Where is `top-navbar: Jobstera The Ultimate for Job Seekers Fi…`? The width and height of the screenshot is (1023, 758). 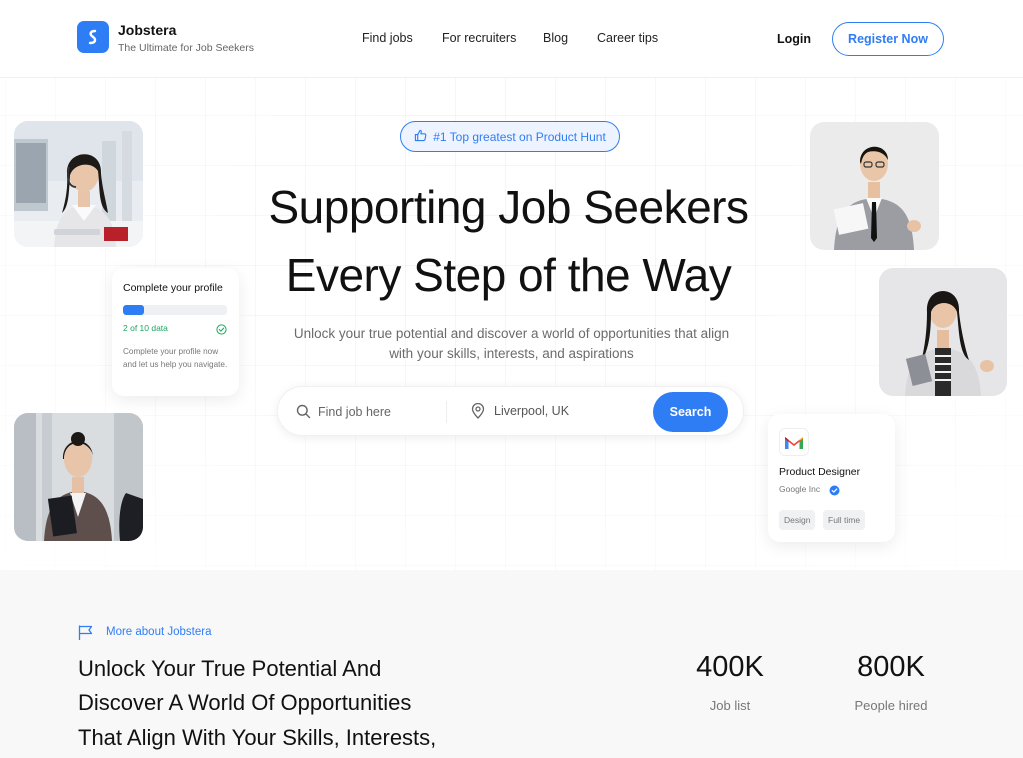 top-navbar: Jobstera The Ultimate for Job Seekers Fi… is located at coordinates (511, 39).